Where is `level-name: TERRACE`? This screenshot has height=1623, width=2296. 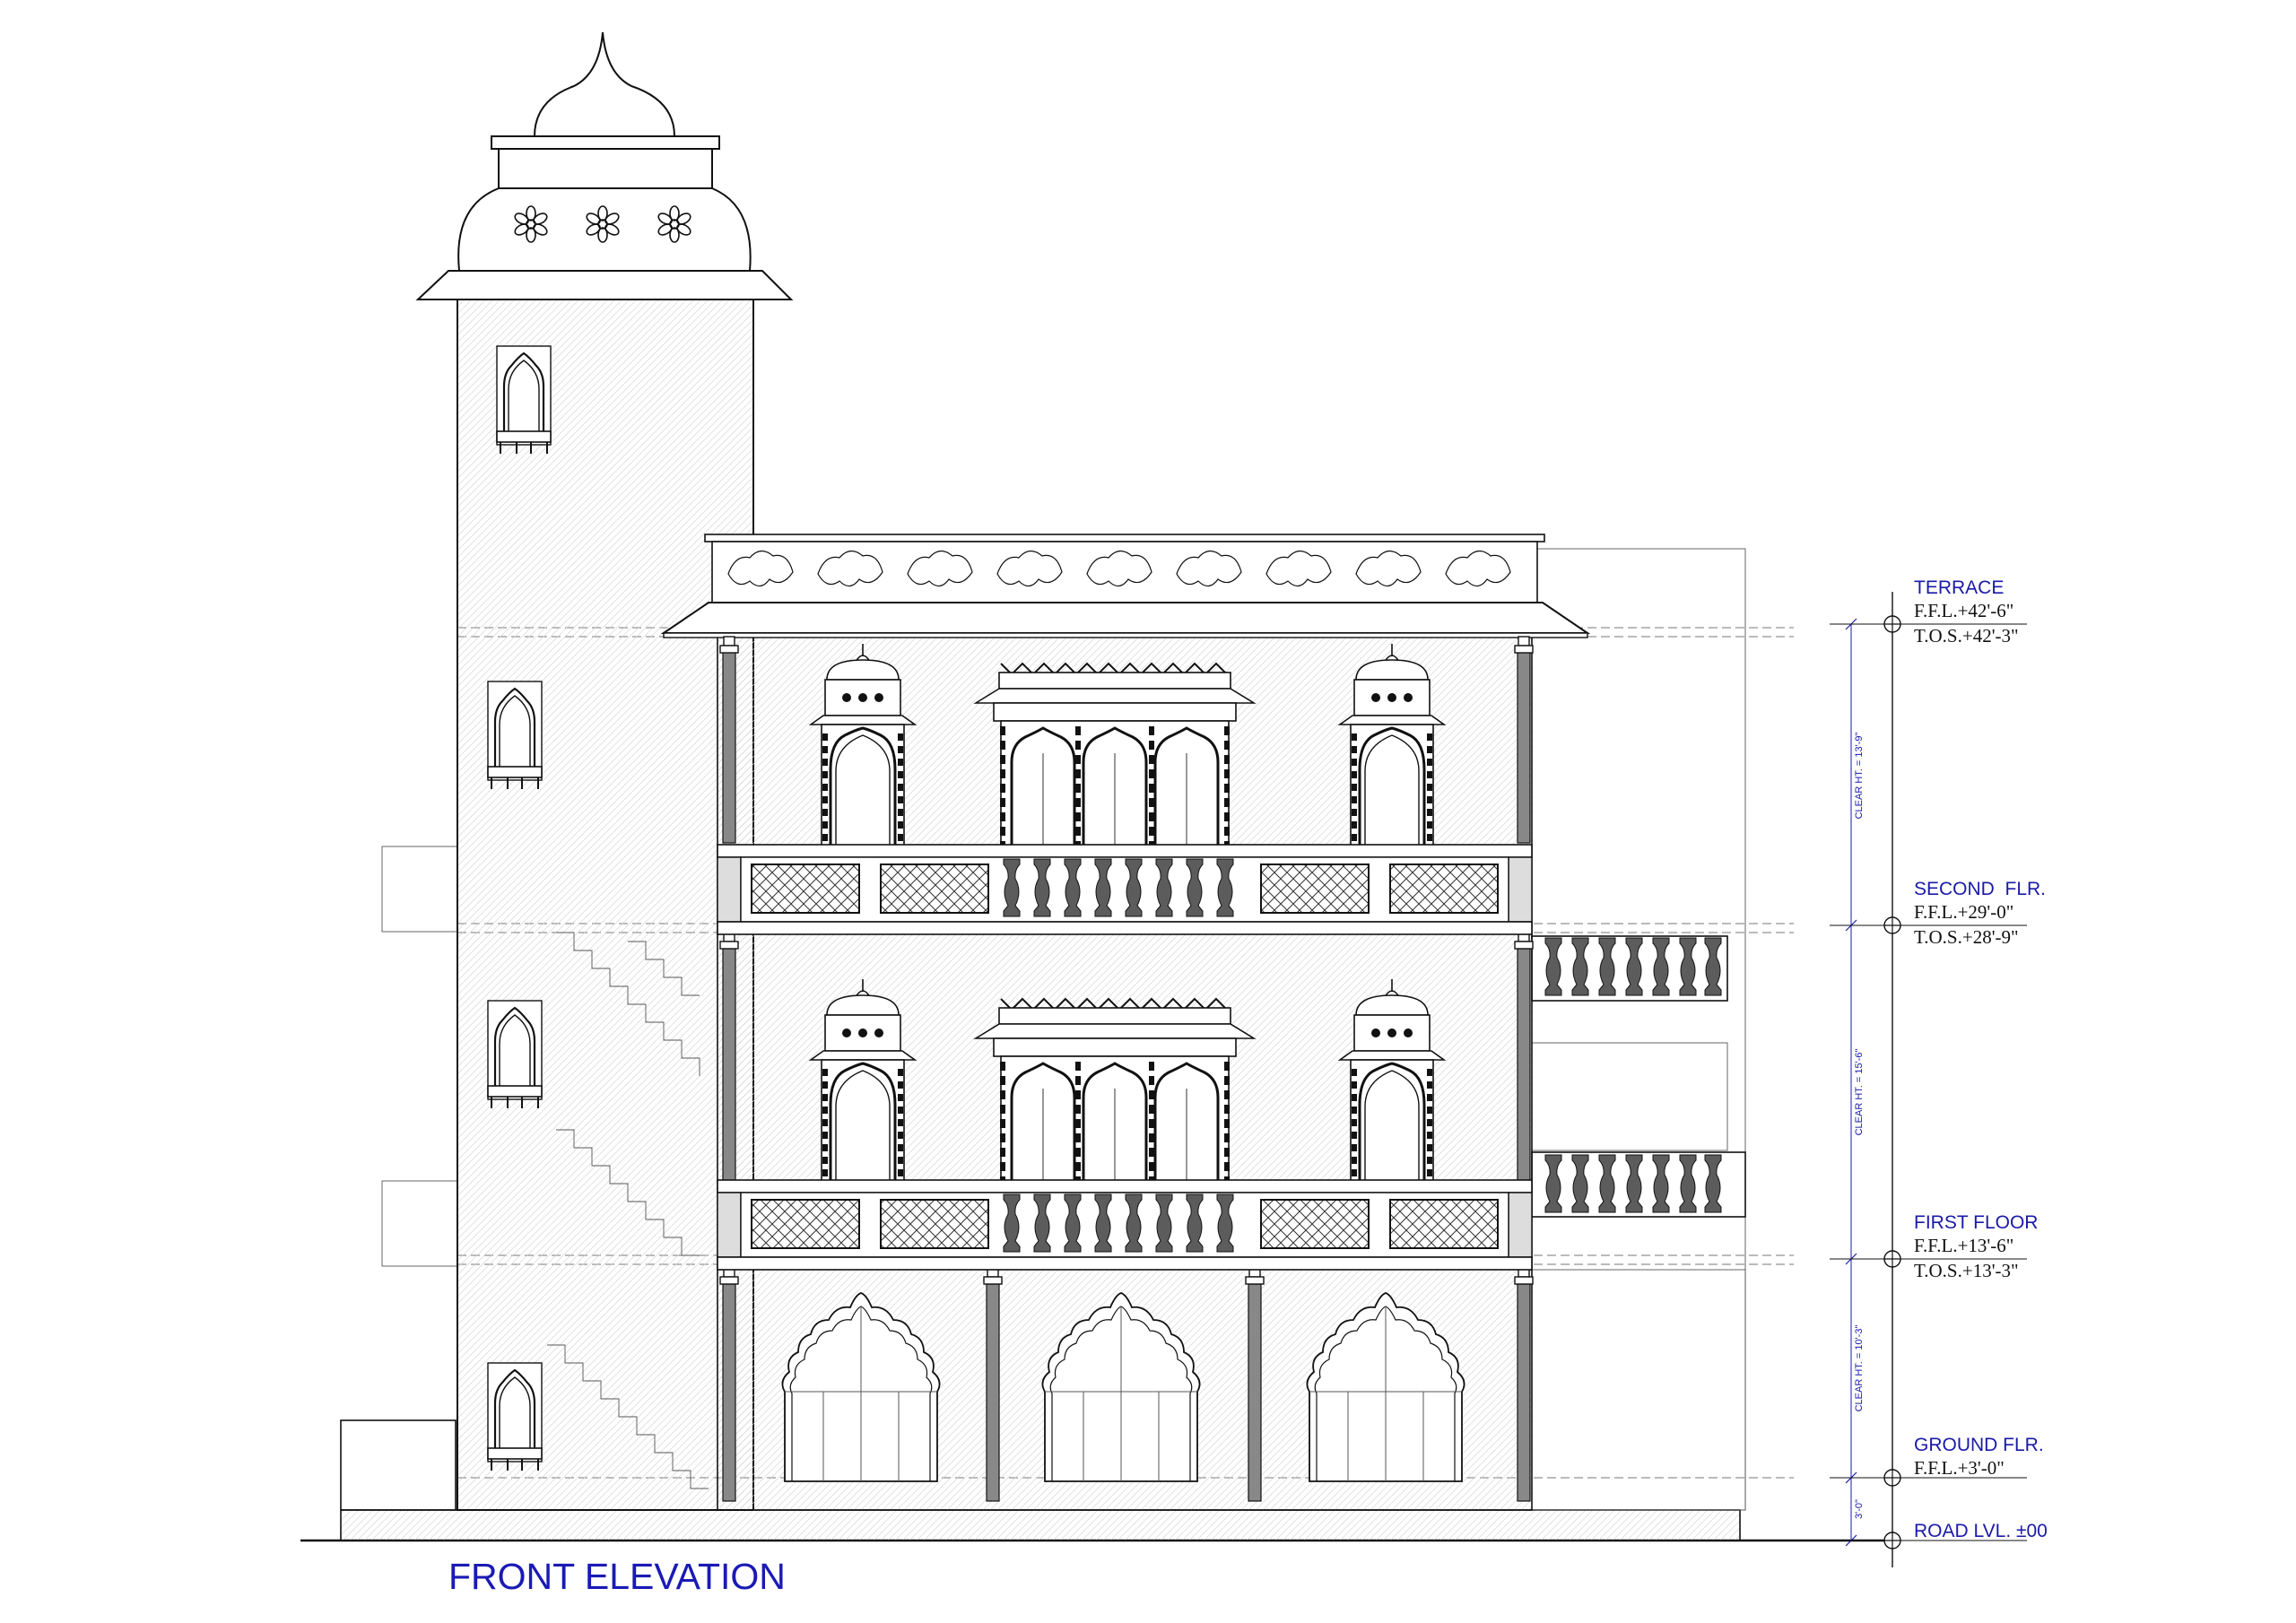
level-name: TERRACE is located at coordinates (1959, 587).